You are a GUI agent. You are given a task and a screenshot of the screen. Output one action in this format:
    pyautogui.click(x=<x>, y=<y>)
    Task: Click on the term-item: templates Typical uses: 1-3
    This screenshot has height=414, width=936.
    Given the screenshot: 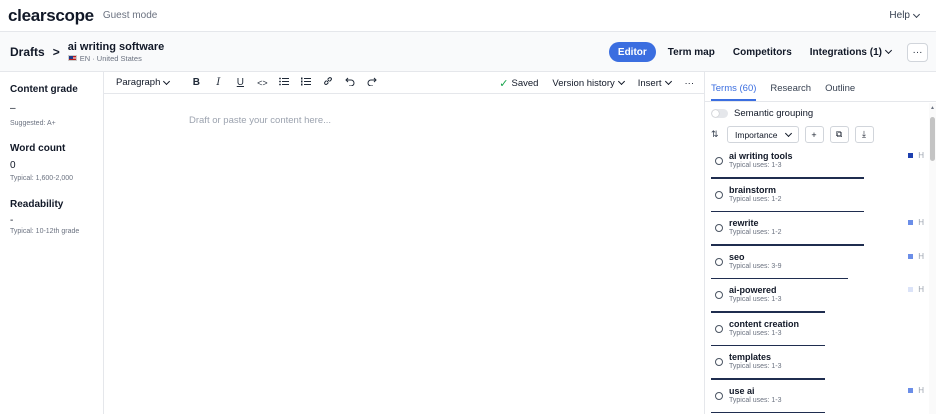 What is the action you would take?
    pyautogui.click(x=817, y=365)
    